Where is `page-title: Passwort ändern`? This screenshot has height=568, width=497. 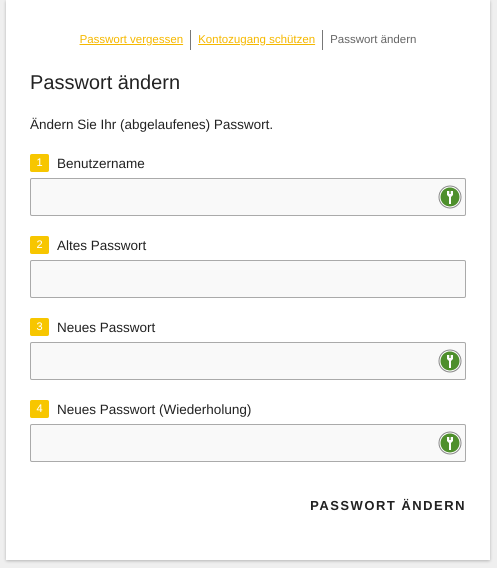
page-title: Passwort ändern is located at coordinates (106, 83).